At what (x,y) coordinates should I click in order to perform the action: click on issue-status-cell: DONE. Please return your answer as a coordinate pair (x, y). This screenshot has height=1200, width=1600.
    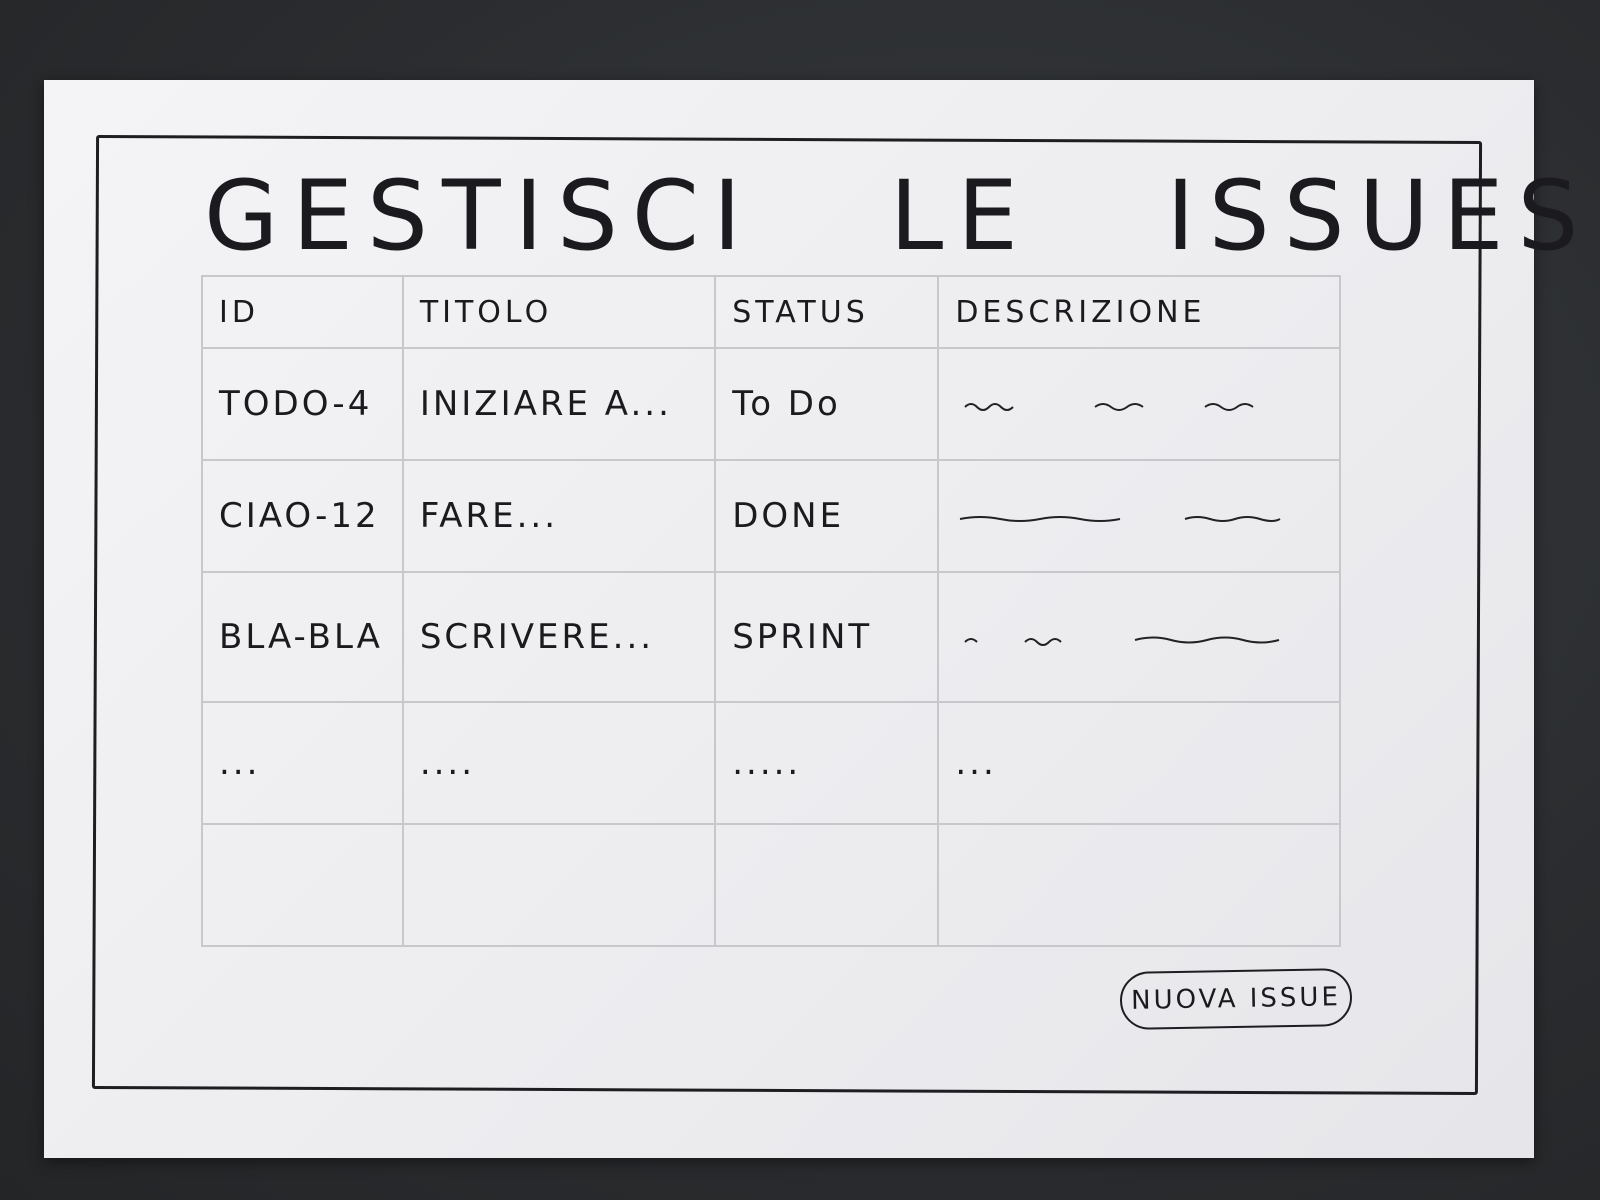
    Looking at the image, I should click on (827, 516).